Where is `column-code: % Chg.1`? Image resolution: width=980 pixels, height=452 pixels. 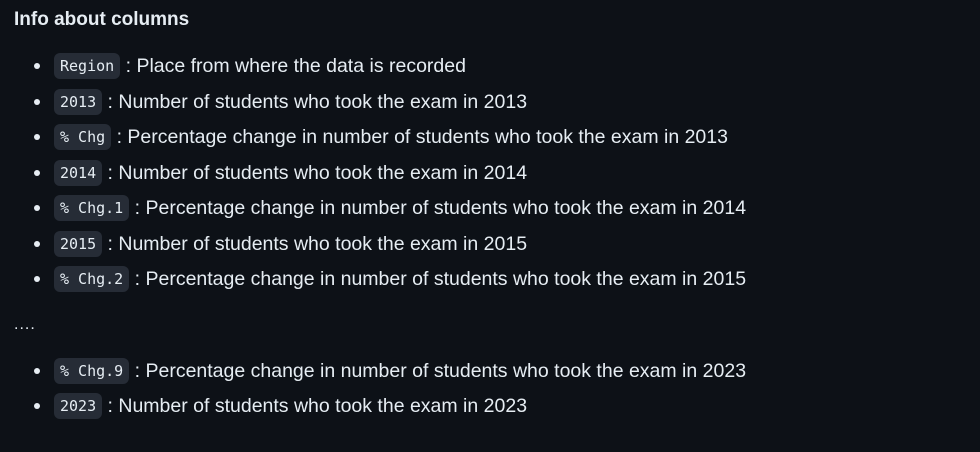 column-code: % Chg.1 is located at coordinates (92, 208).